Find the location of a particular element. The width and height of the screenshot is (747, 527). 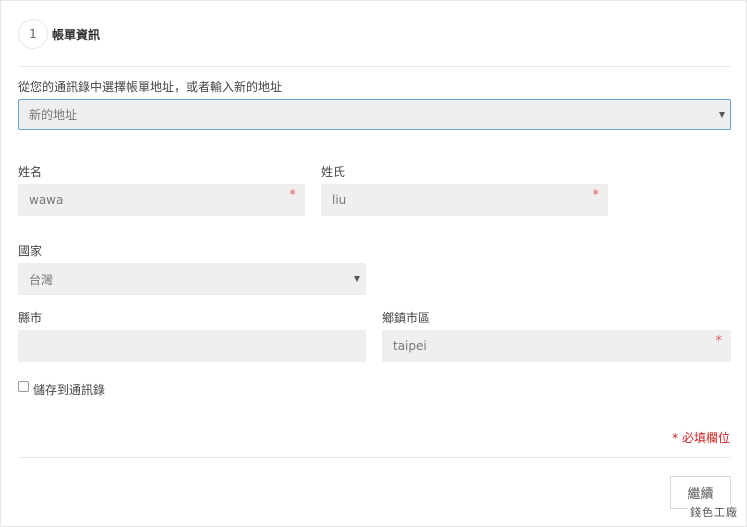

step-number: 1 is located at coordinates (33, 34).